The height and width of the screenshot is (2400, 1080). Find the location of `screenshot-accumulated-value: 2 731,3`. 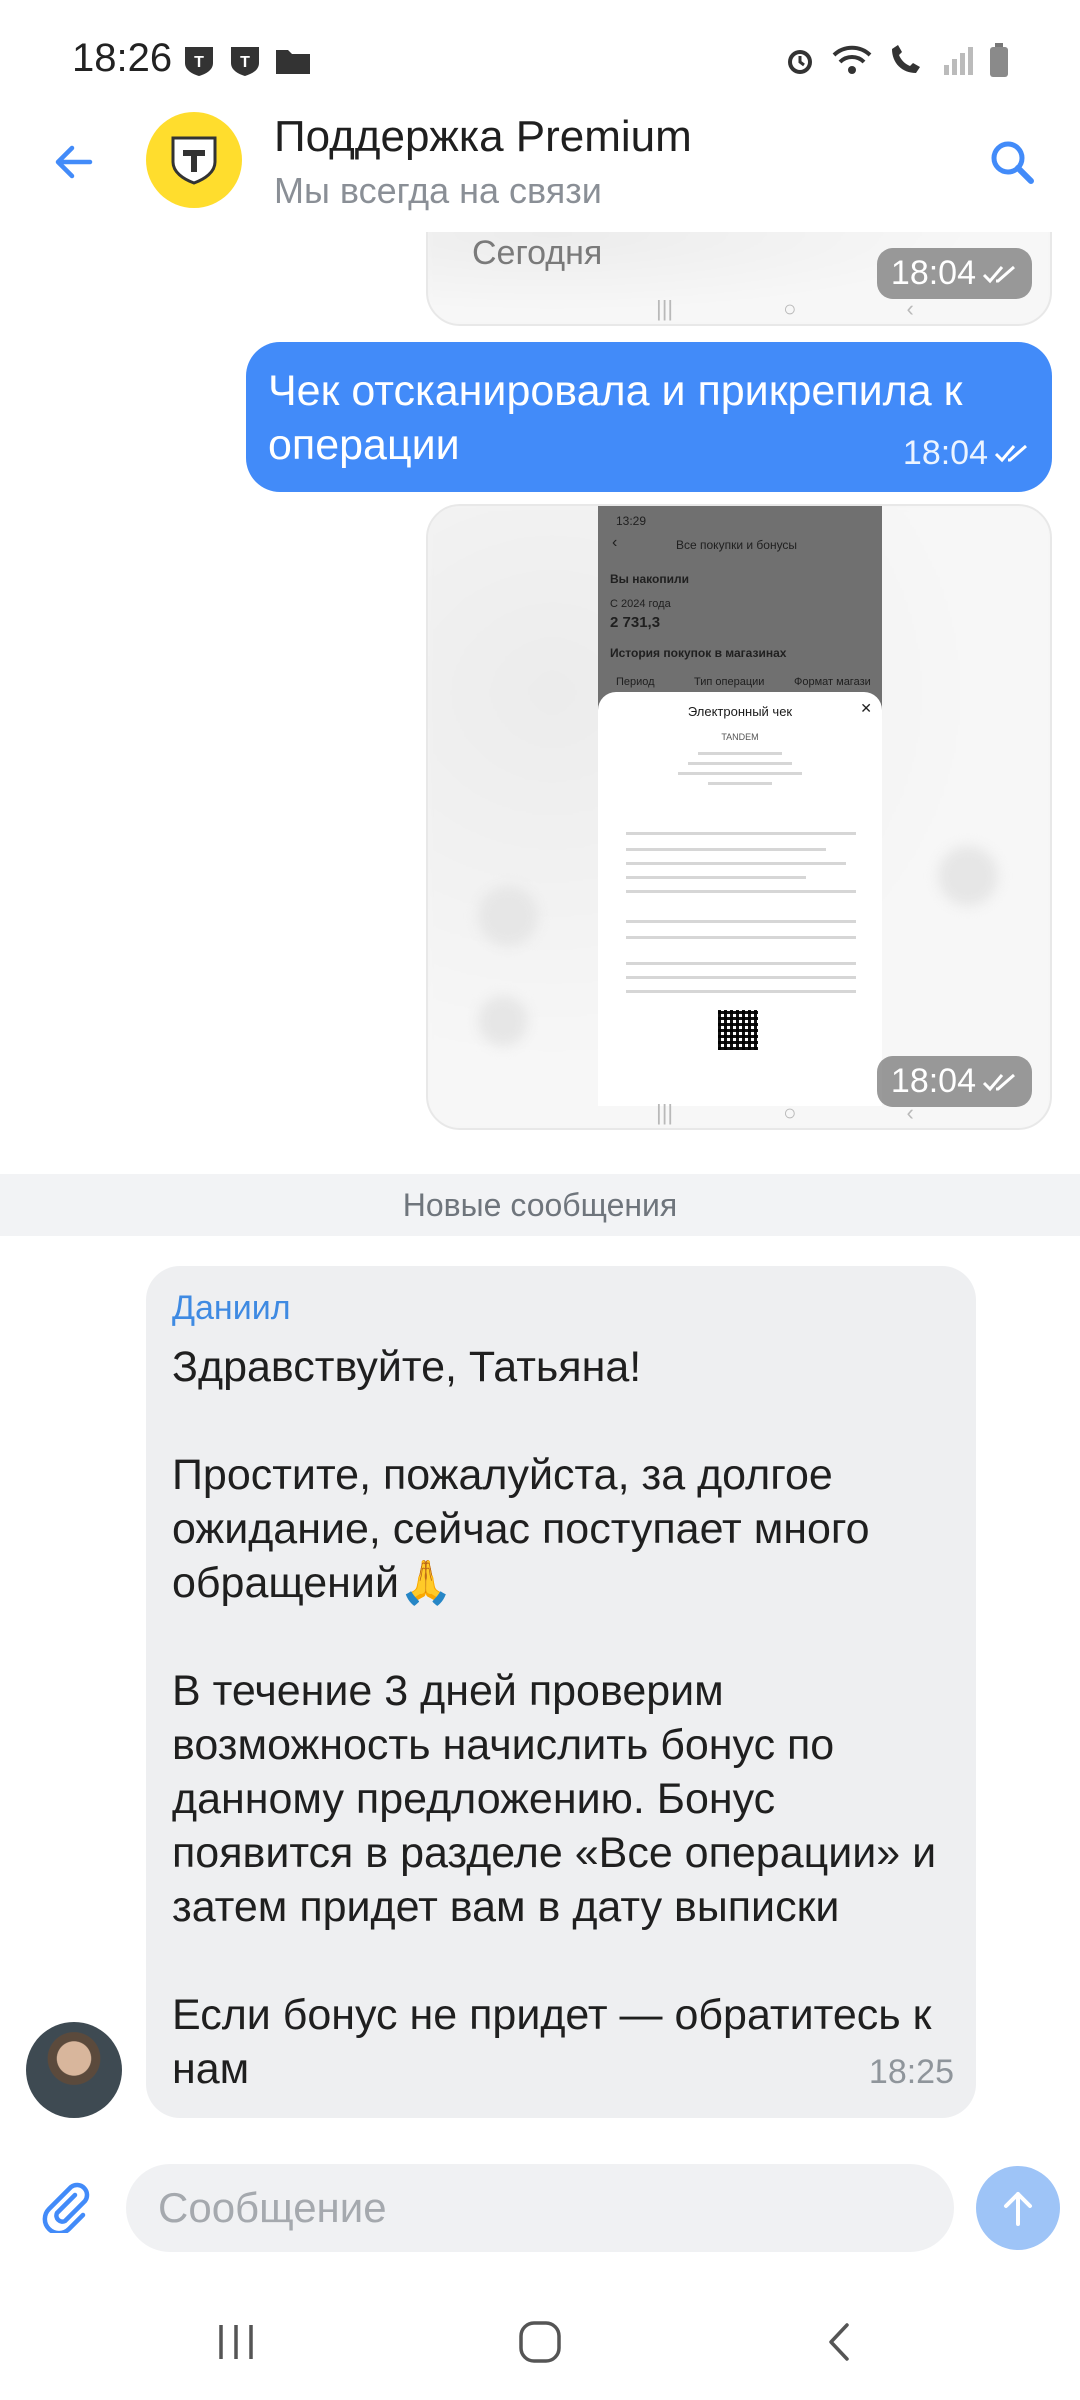

screenshot-accumulated-value: 2 731,3 is located at coordinates (635, 622).